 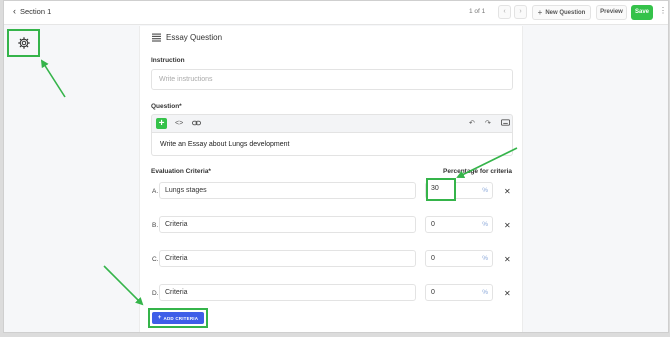 I want to click on next-question-button: ›, so click(x=520, y=12).